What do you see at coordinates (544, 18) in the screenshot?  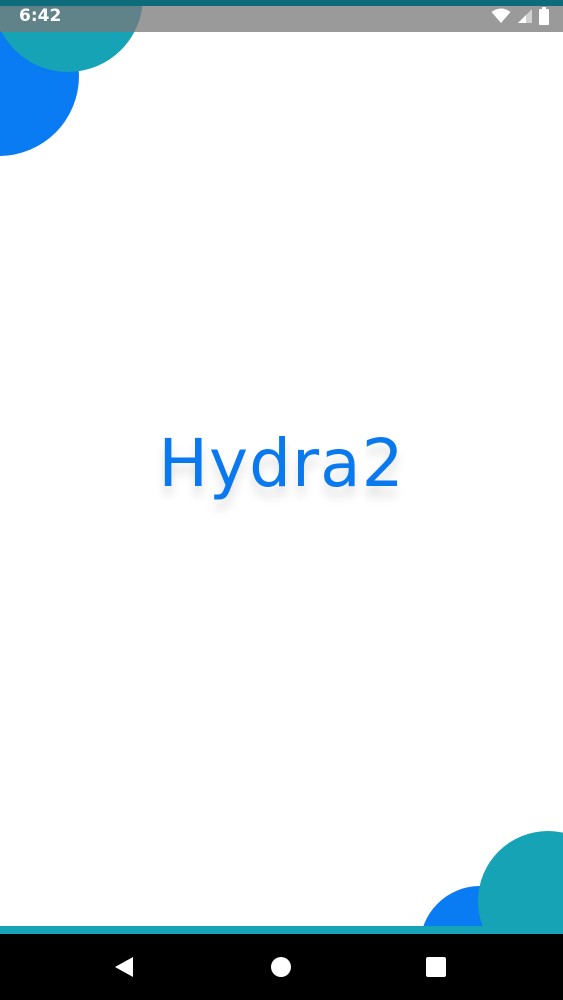 I see `battery-icon` at bounding box center [544, 18].